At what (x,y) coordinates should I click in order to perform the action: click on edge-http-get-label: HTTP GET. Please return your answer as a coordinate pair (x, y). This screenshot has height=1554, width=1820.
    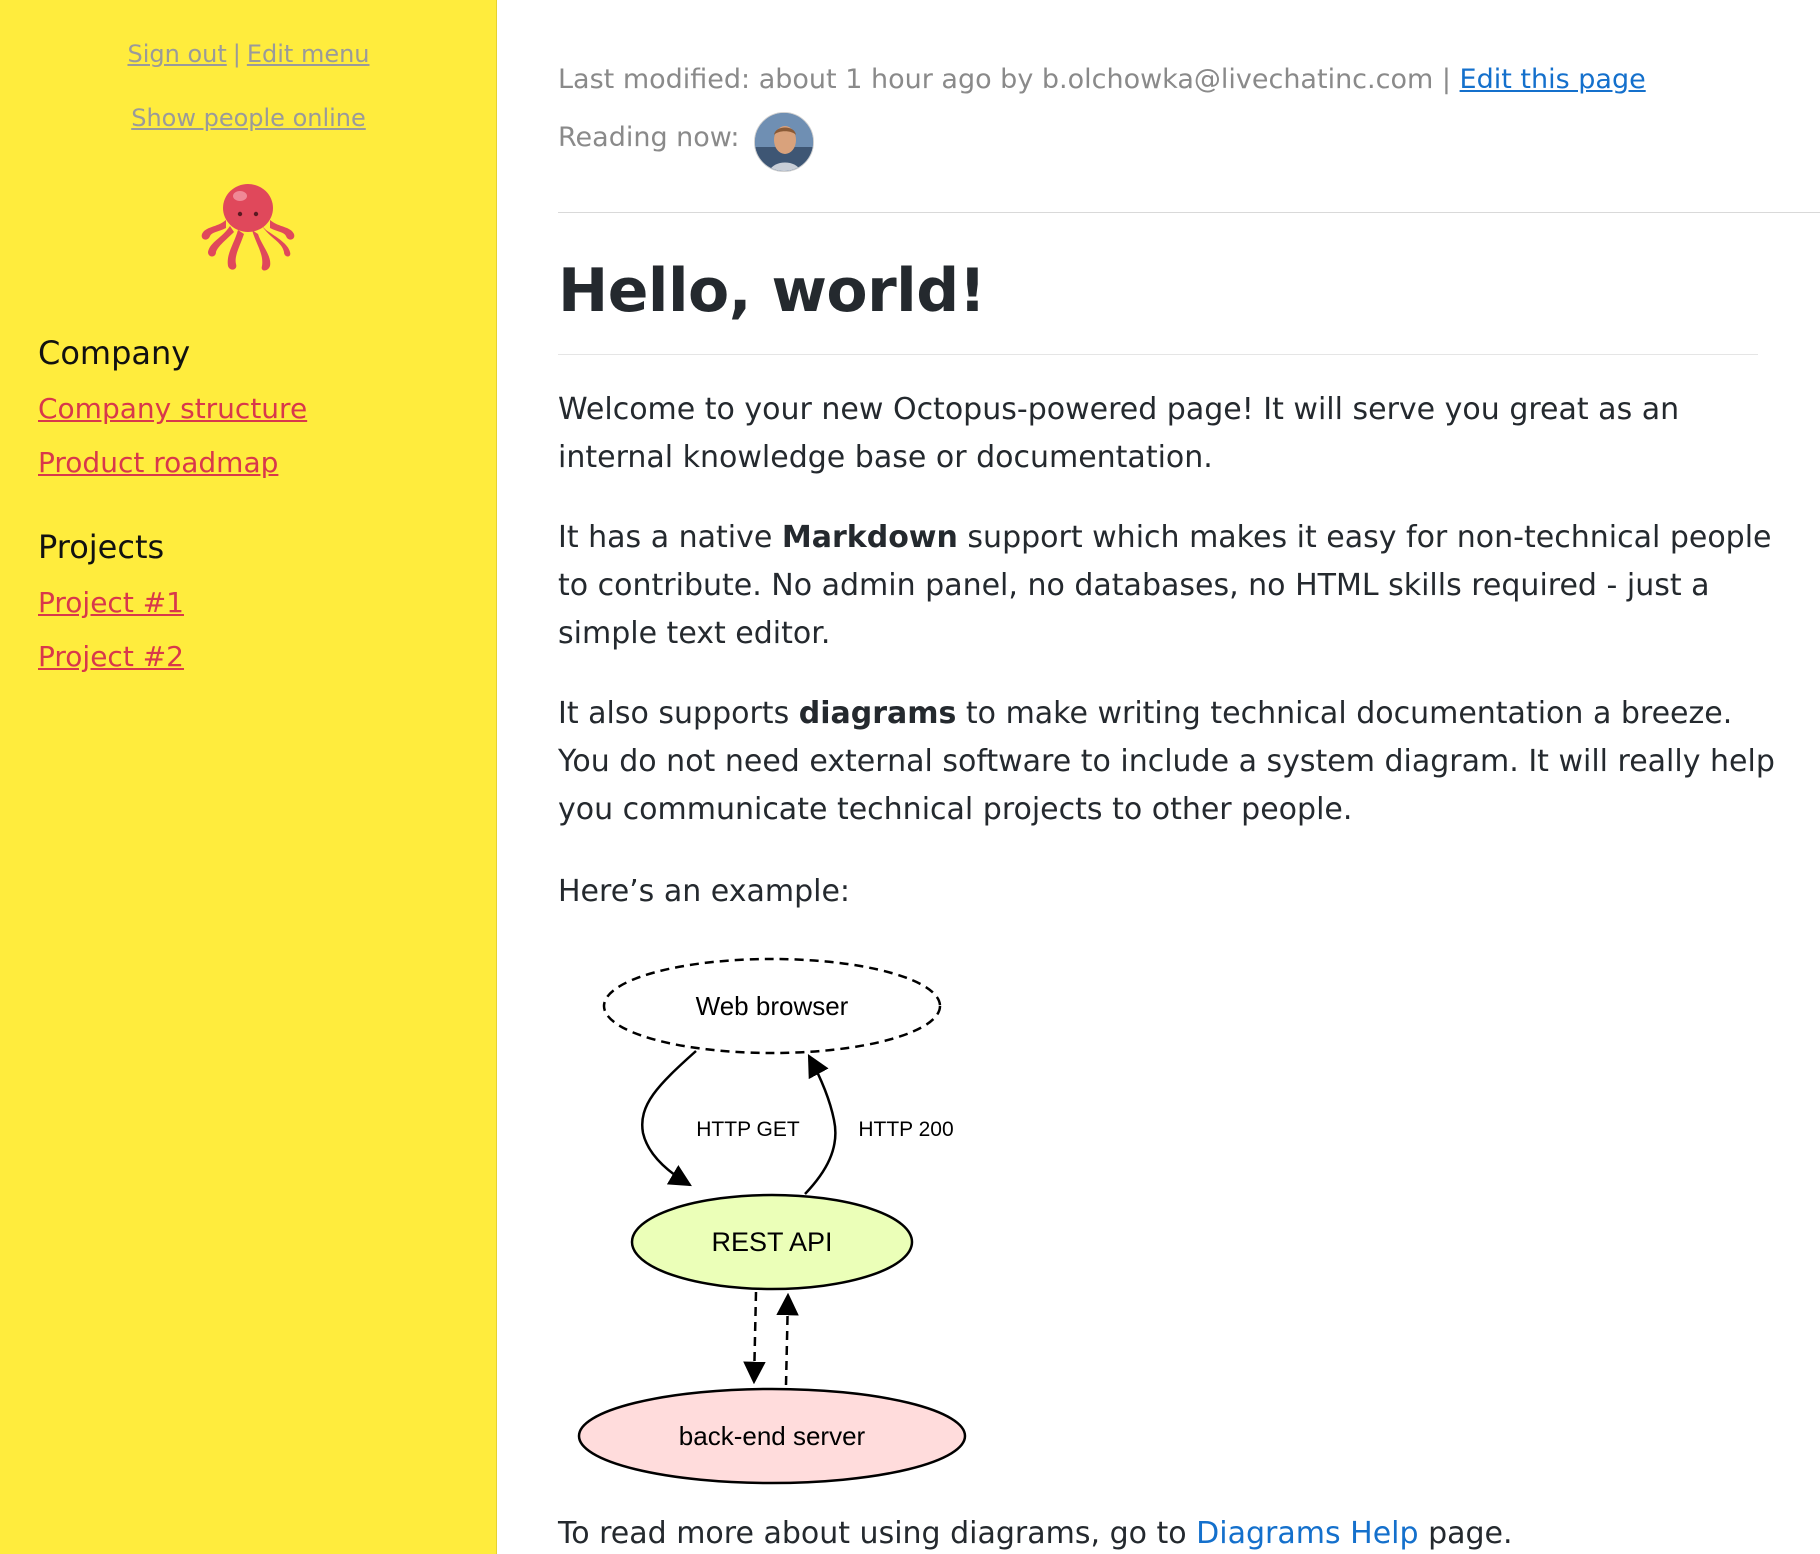
    Looking at the image, I should click on (748, 1129).